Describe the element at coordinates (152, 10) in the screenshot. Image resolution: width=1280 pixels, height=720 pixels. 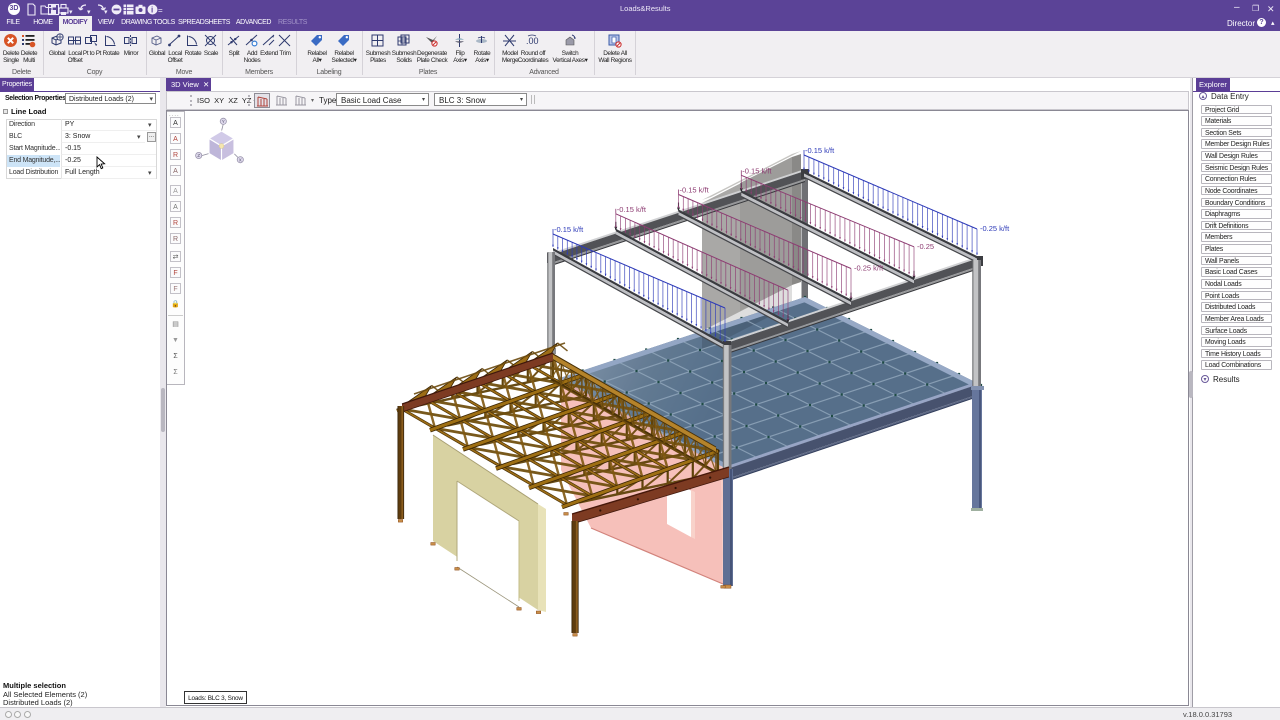
I see `svg-text: i` at that location.